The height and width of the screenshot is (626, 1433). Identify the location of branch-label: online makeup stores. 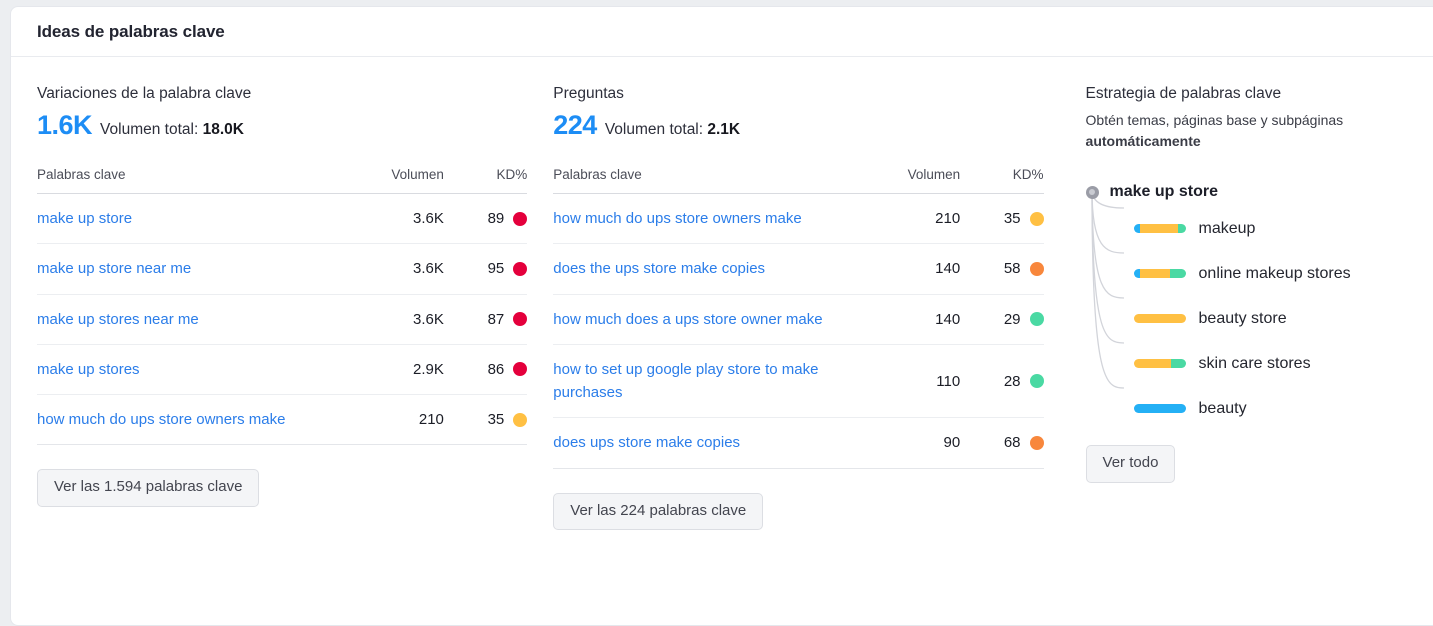
(1274, 273).